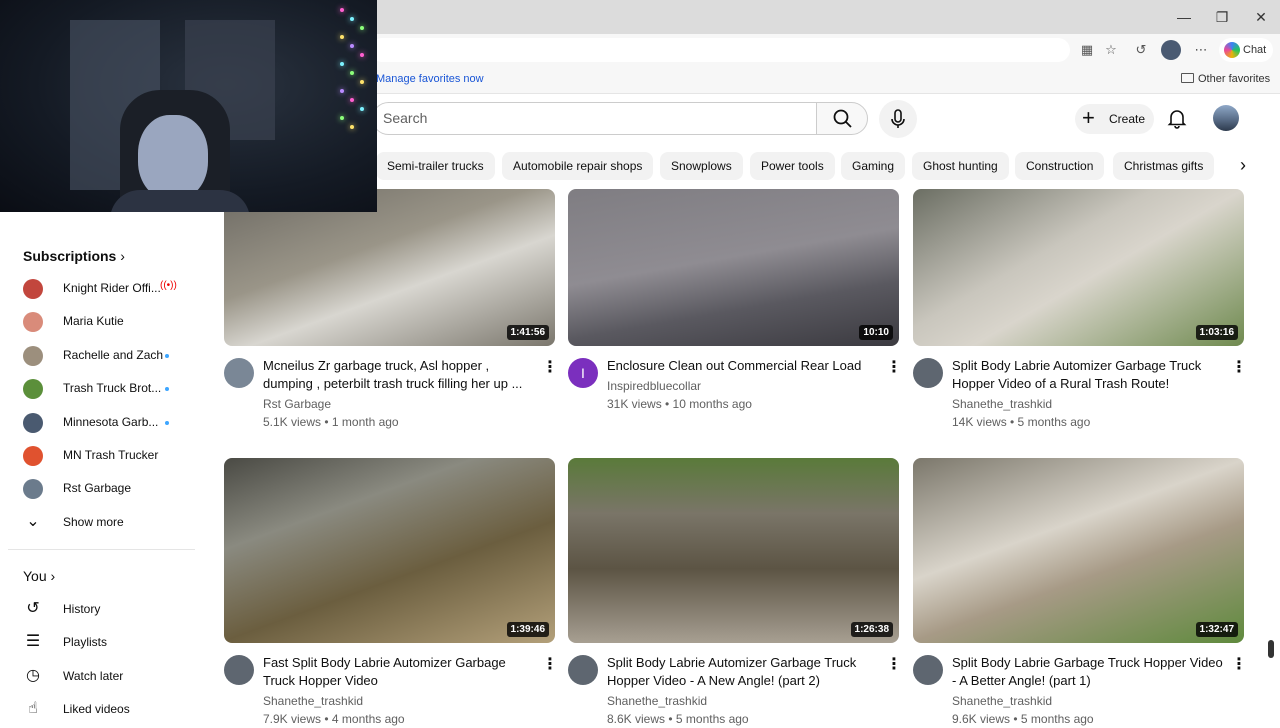 This screenshot has height=728, width=1280. Describe the element at coordinates (33, 642) in the screenshot. I see `playlists-icon: ☰` at that location.